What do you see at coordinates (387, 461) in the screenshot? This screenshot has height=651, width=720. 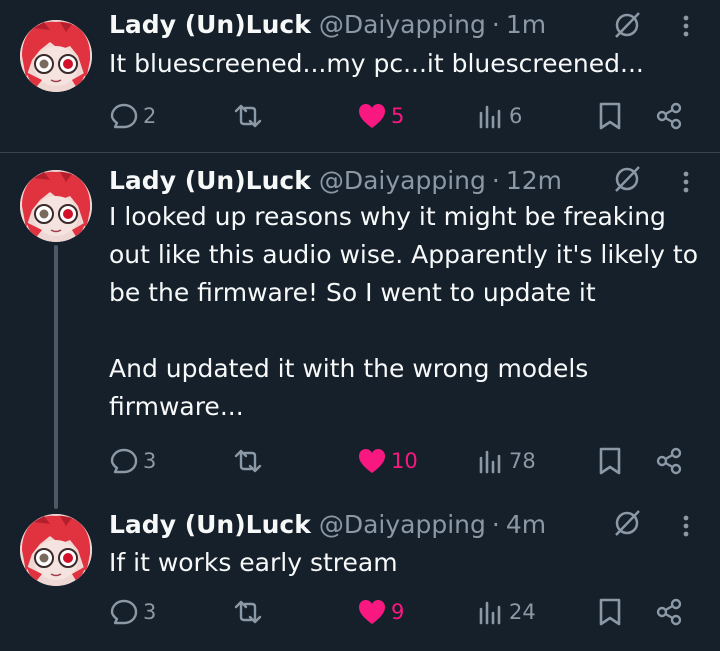 I see `like-button: 10` at bounding box center [387, 461].